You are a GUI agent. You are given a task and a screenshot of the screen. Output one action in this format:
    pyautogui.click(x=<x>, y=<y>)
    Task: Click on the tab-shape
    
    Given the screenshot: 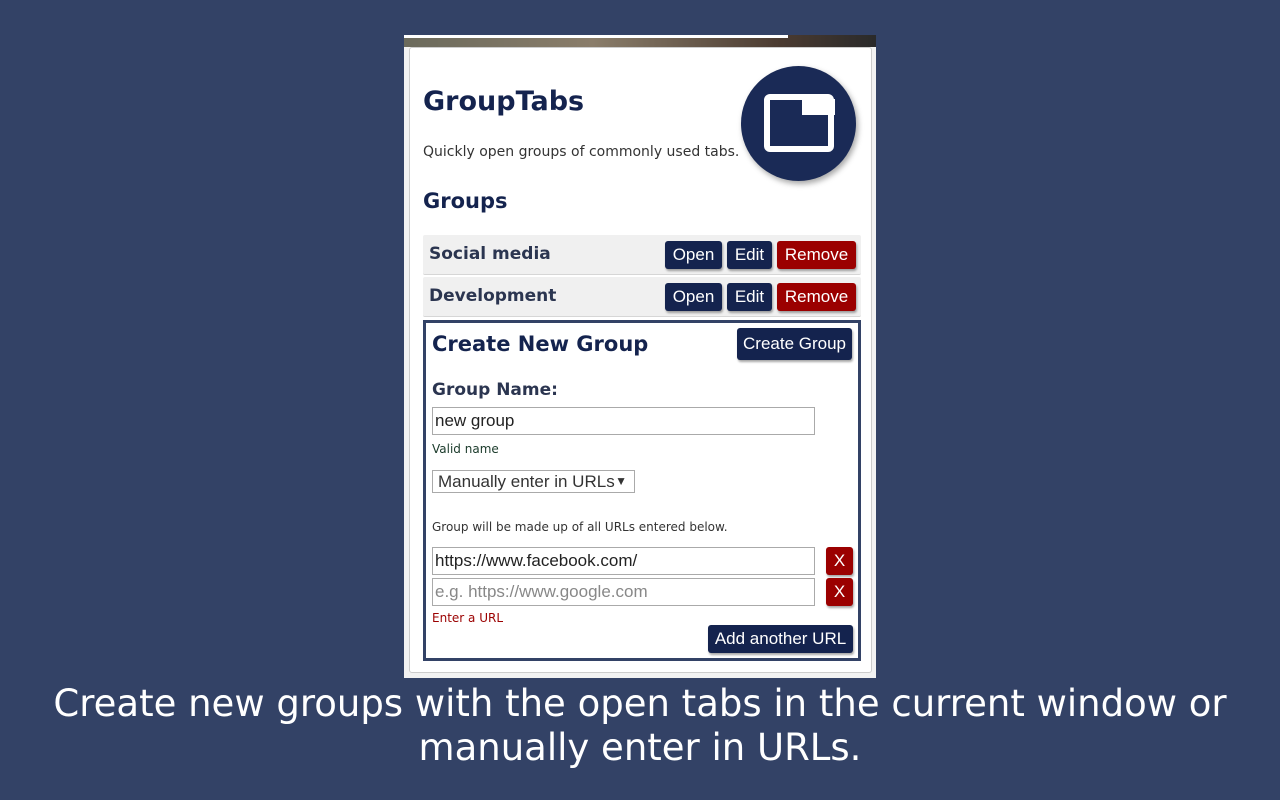 What is the action you would take?
    pyautogui.click(x=818, y=107)
    